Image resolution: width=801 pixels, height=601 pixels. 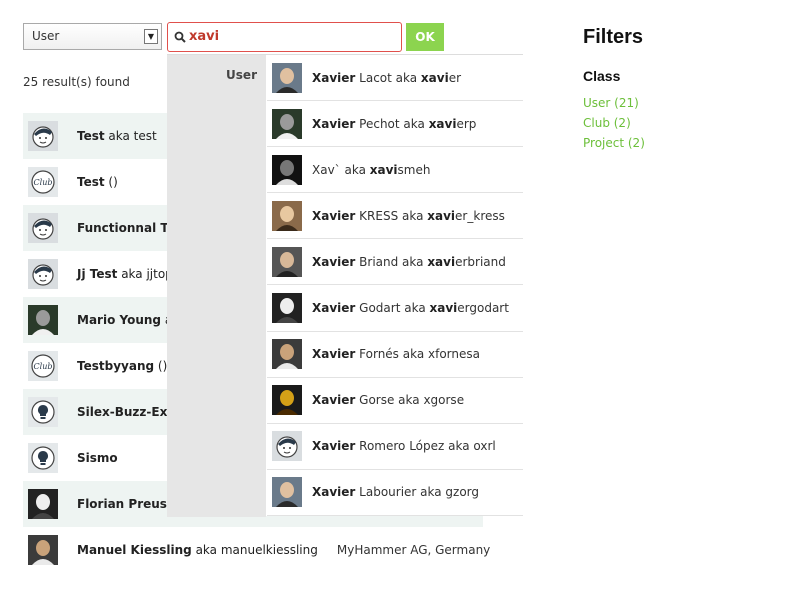 I want to click on search-icon, so click(x=180, y=37).